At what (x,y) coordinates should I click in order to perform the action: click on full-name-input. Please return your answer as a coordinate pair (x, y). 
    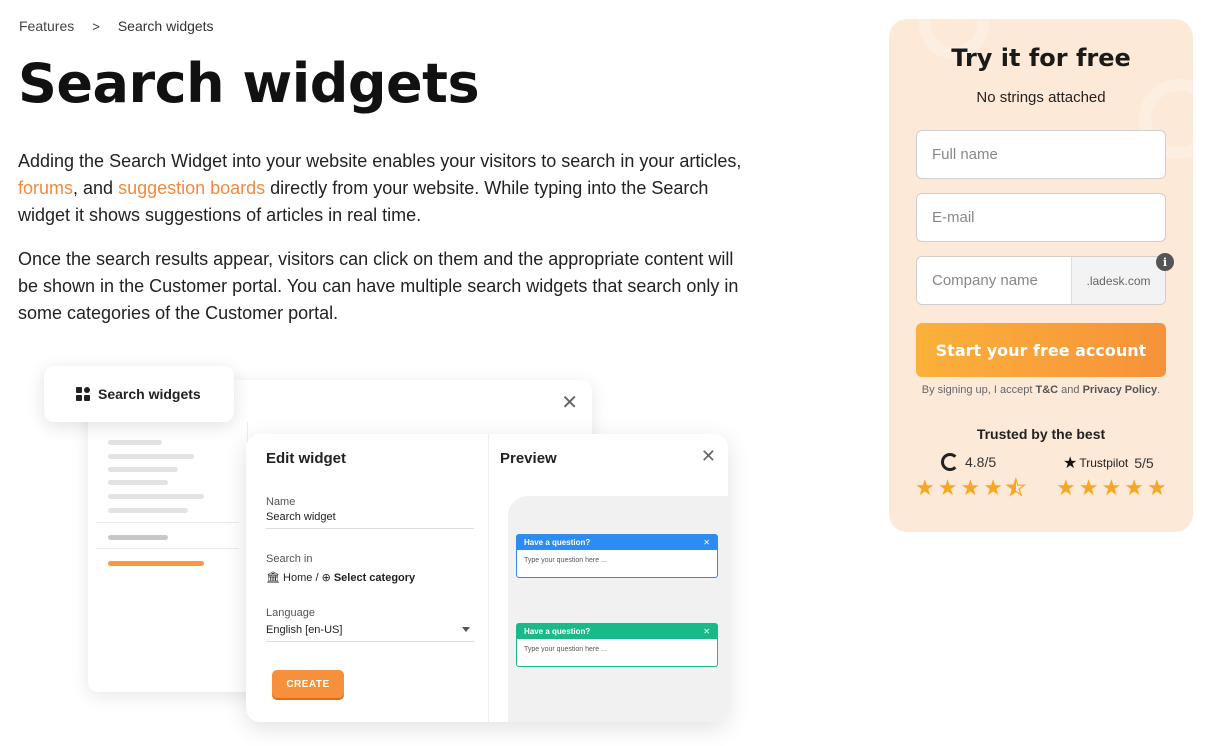
    Looking at the image, I should click on (1041, 154).